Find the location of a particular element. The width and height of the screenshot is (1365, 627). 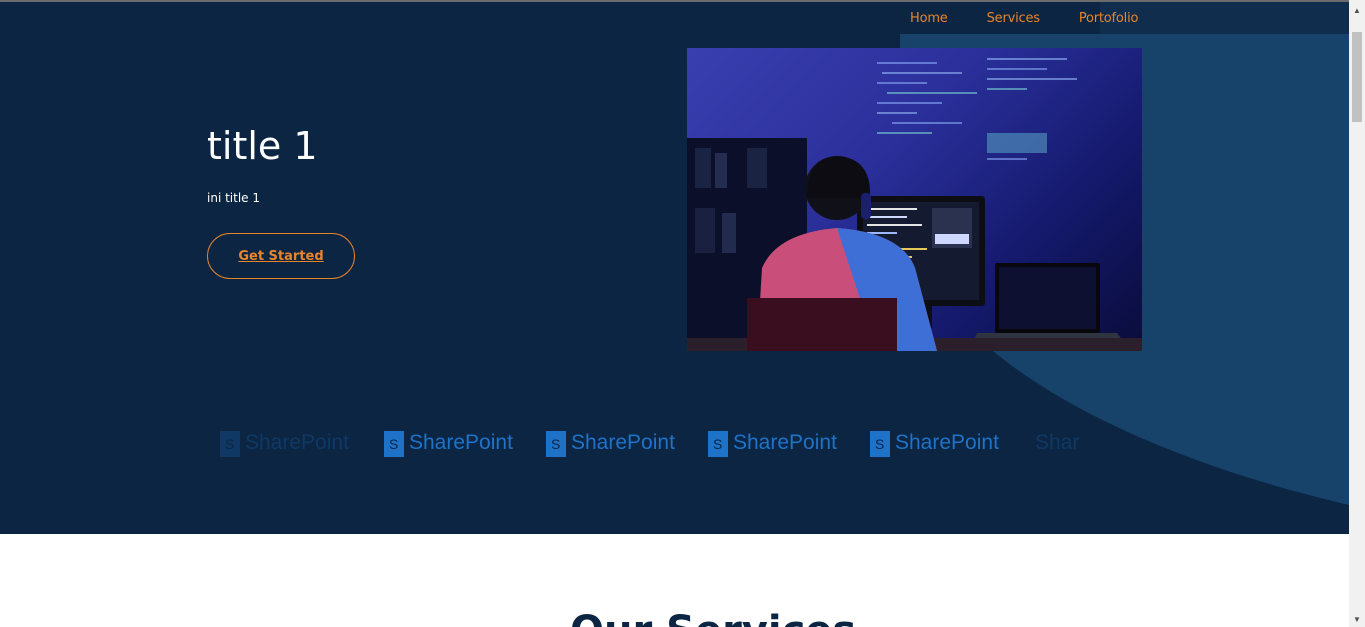

main-nav: Home Services Portofolio is located at coordinates (1043, 18).